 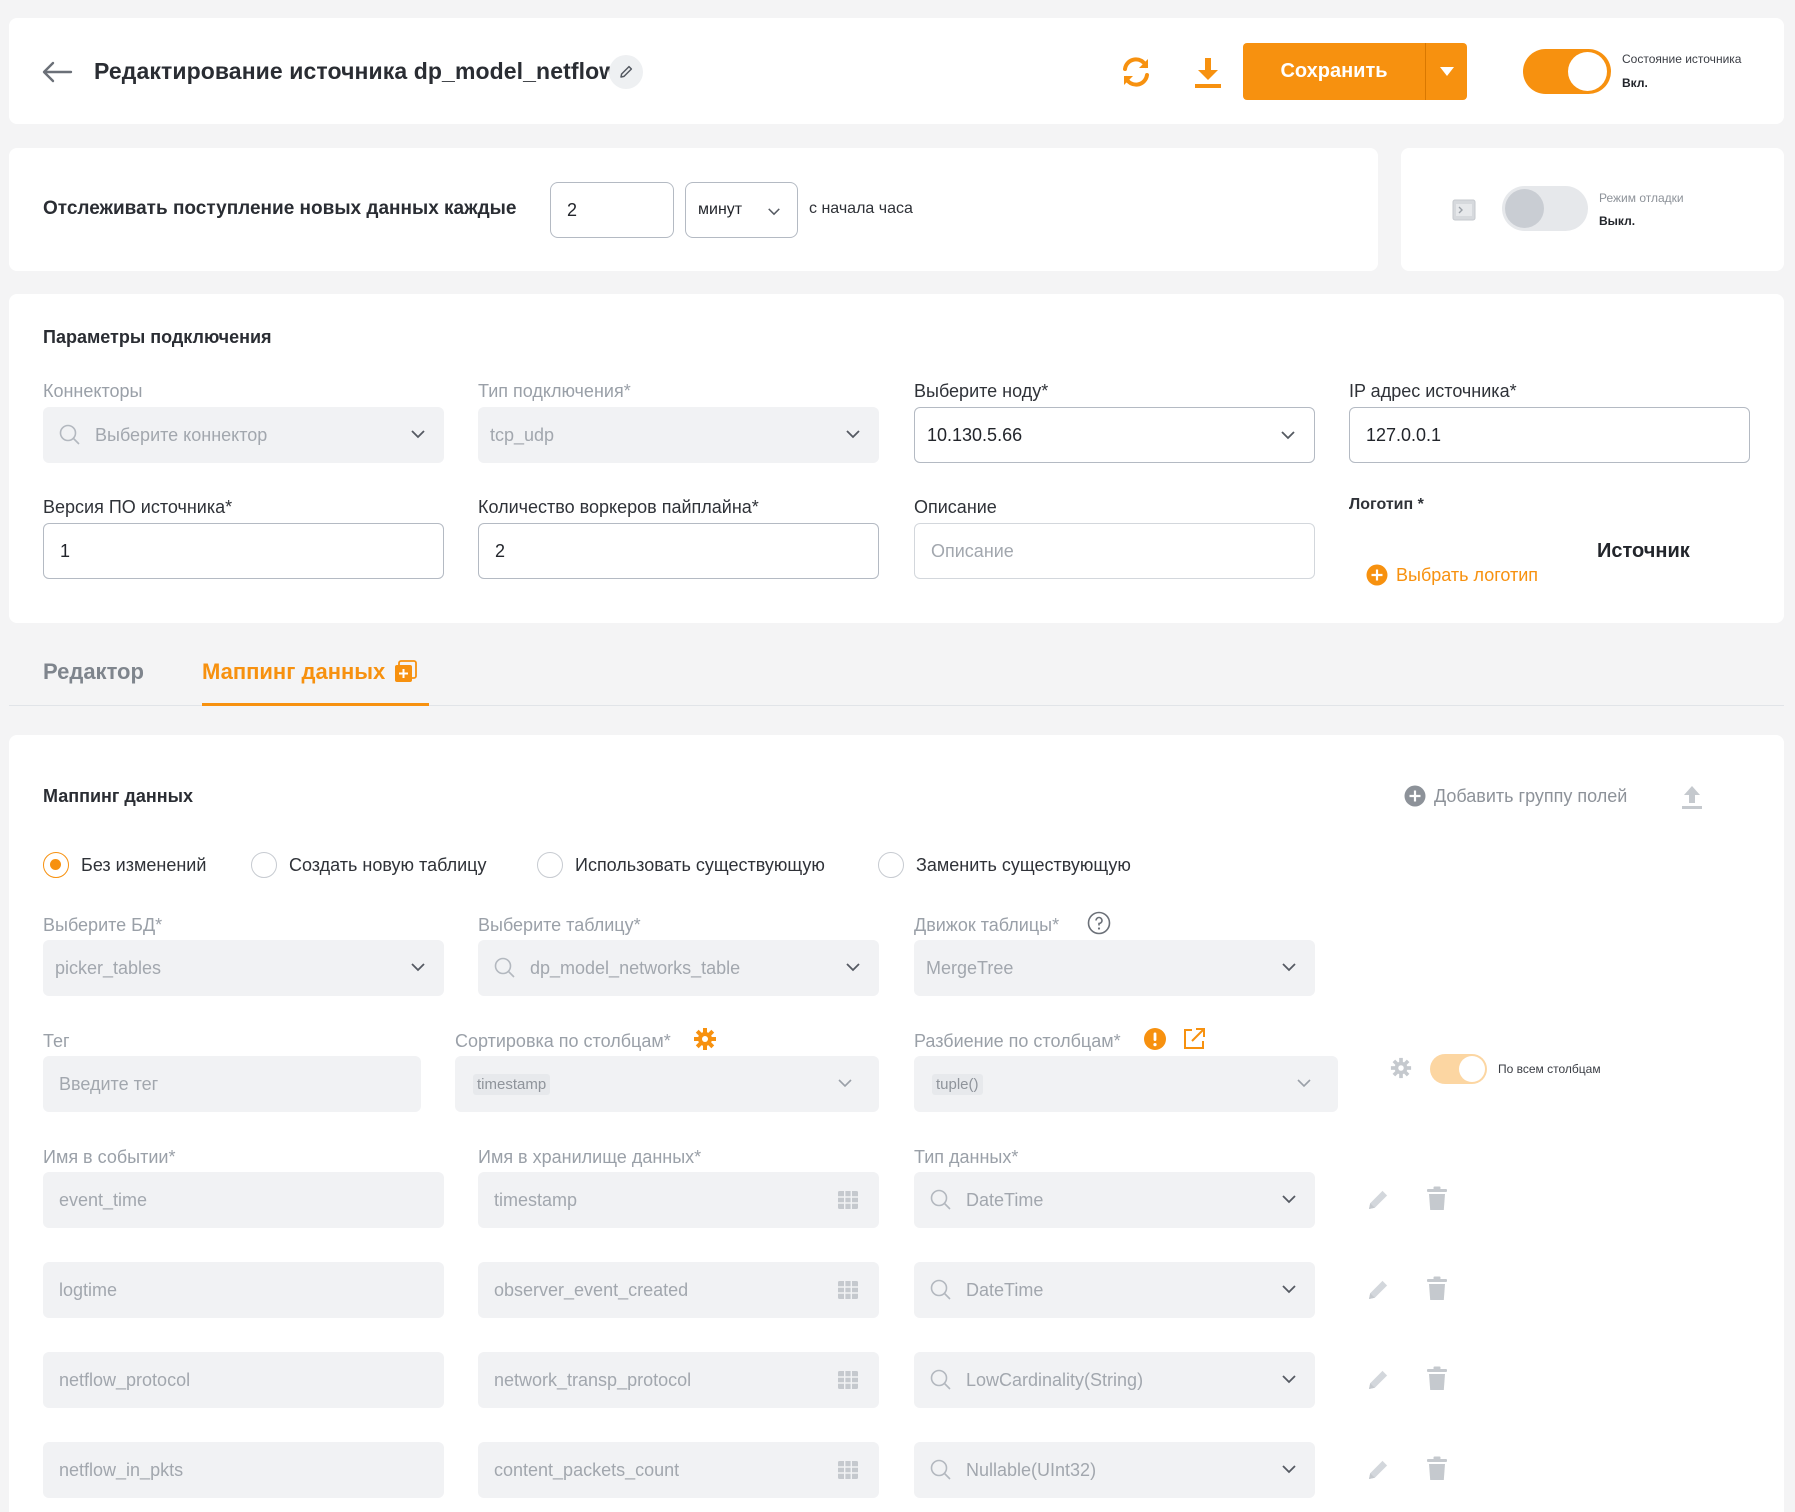 I want to click on refresh-icon, so click(x=1136, y=72).